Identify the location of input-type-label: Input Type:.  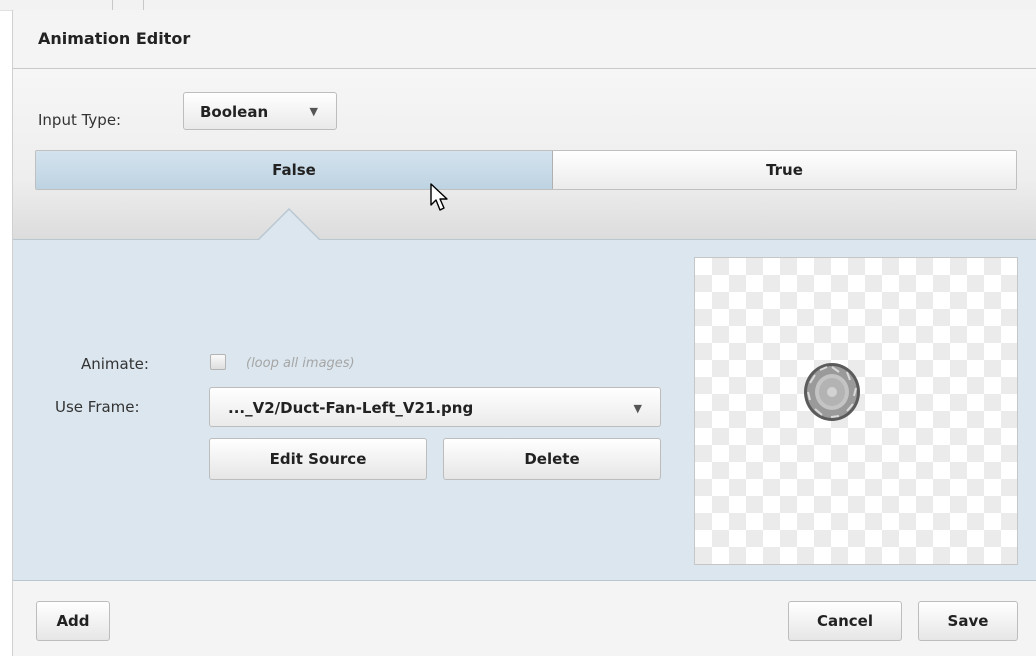
(80, 120).